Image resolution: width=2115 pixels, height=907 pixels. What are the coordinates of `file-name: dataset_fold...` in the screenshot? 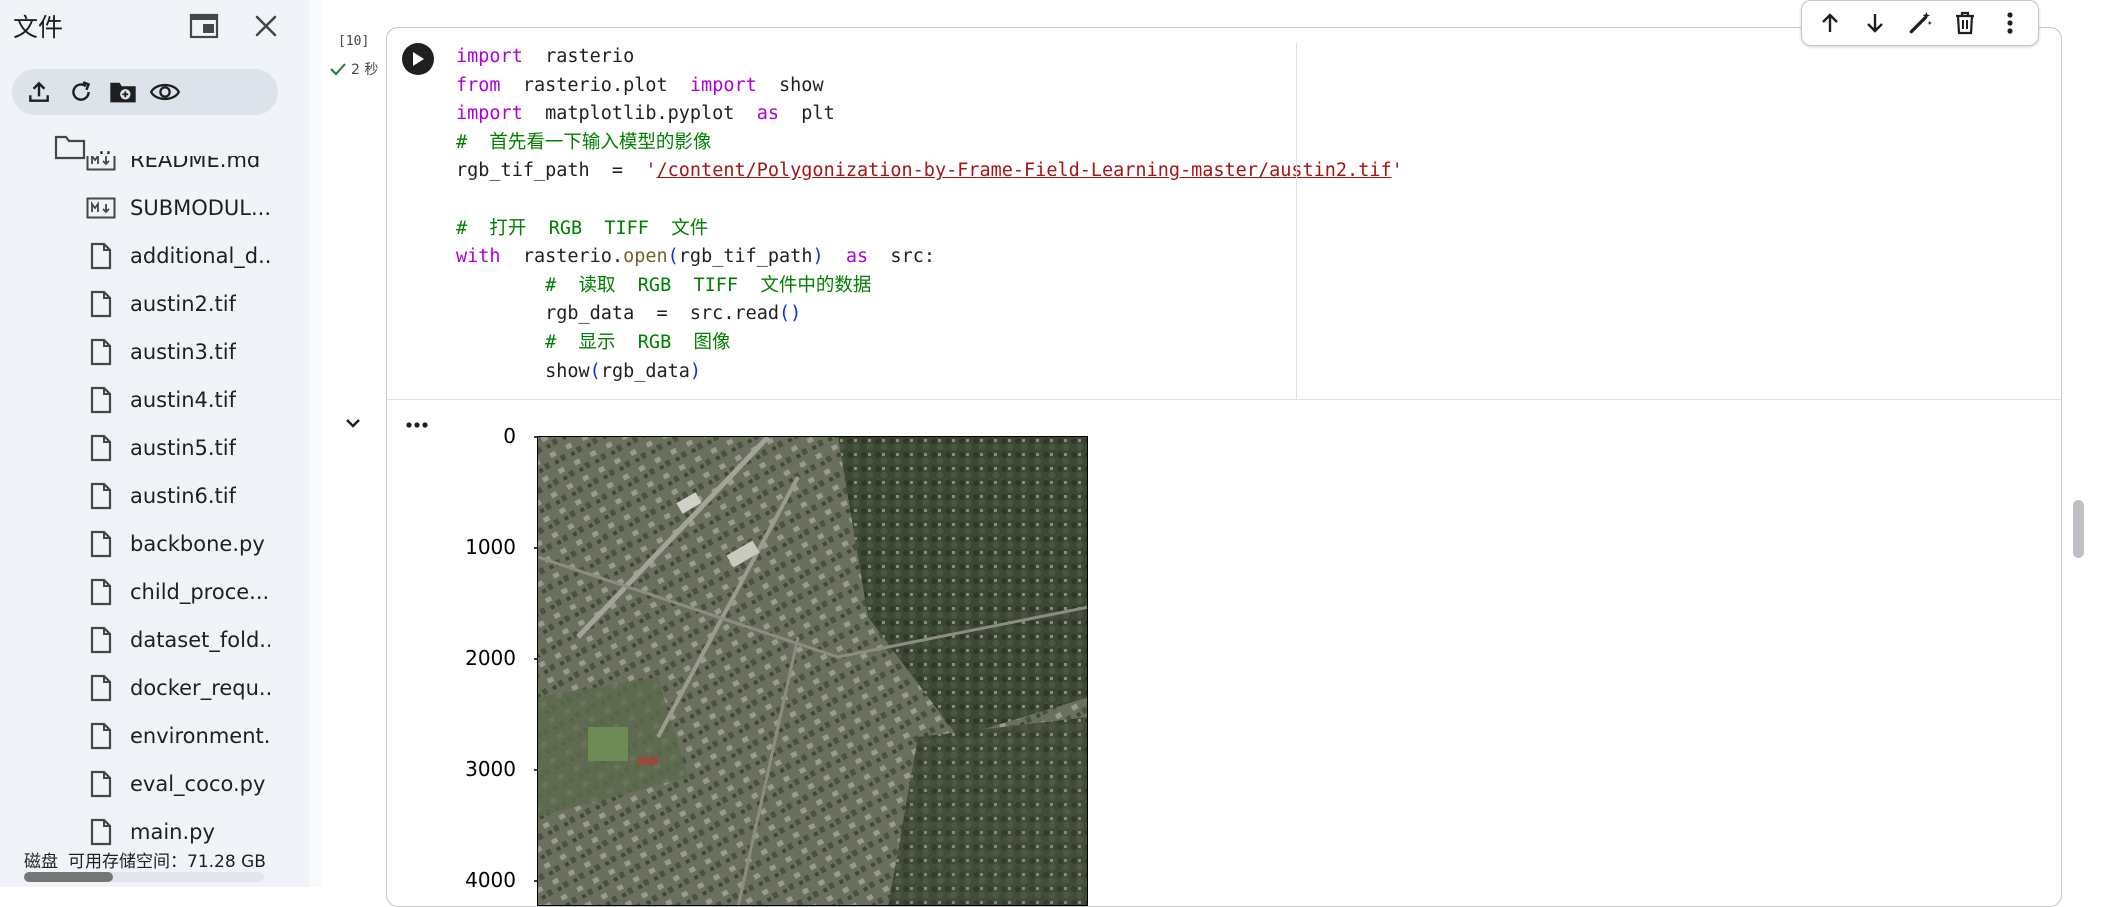 It's located at (200, 640).